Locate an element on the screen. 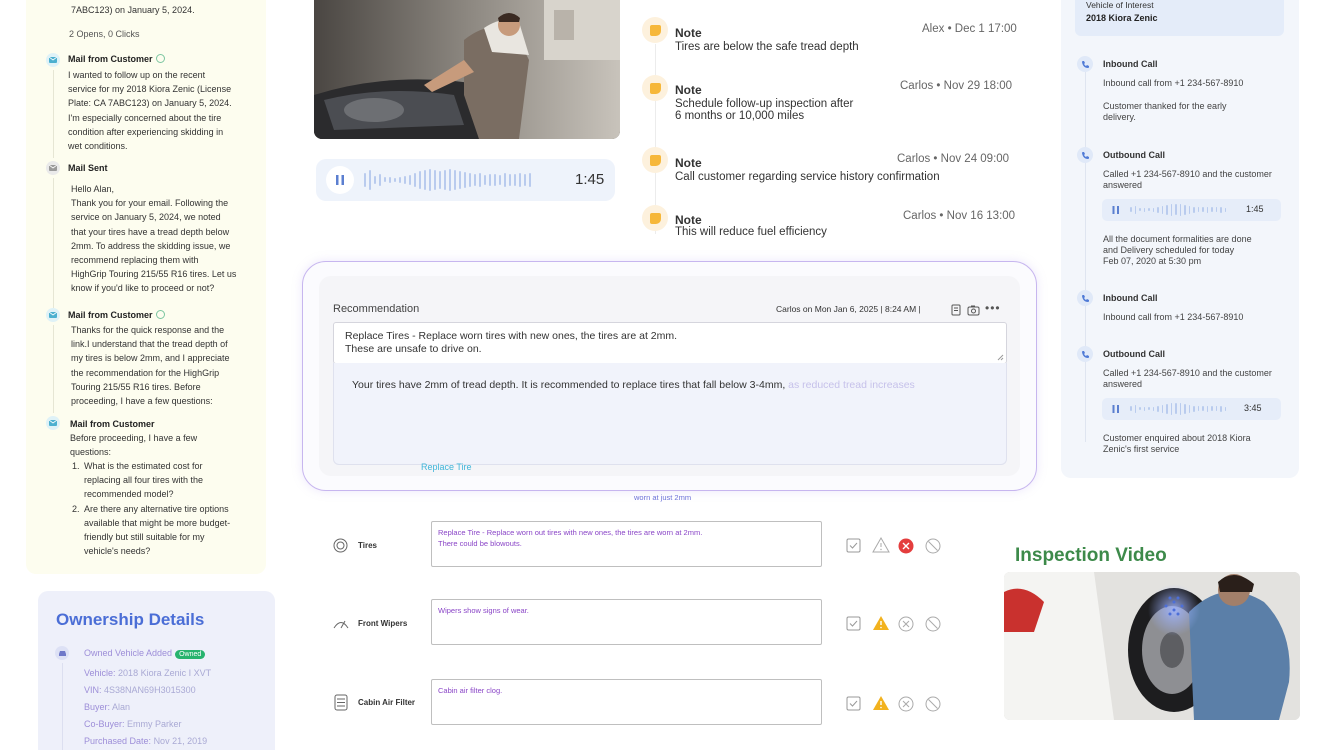  ai-suggestion-fade: as reduced tread increases is located at coordinates (850, 385).